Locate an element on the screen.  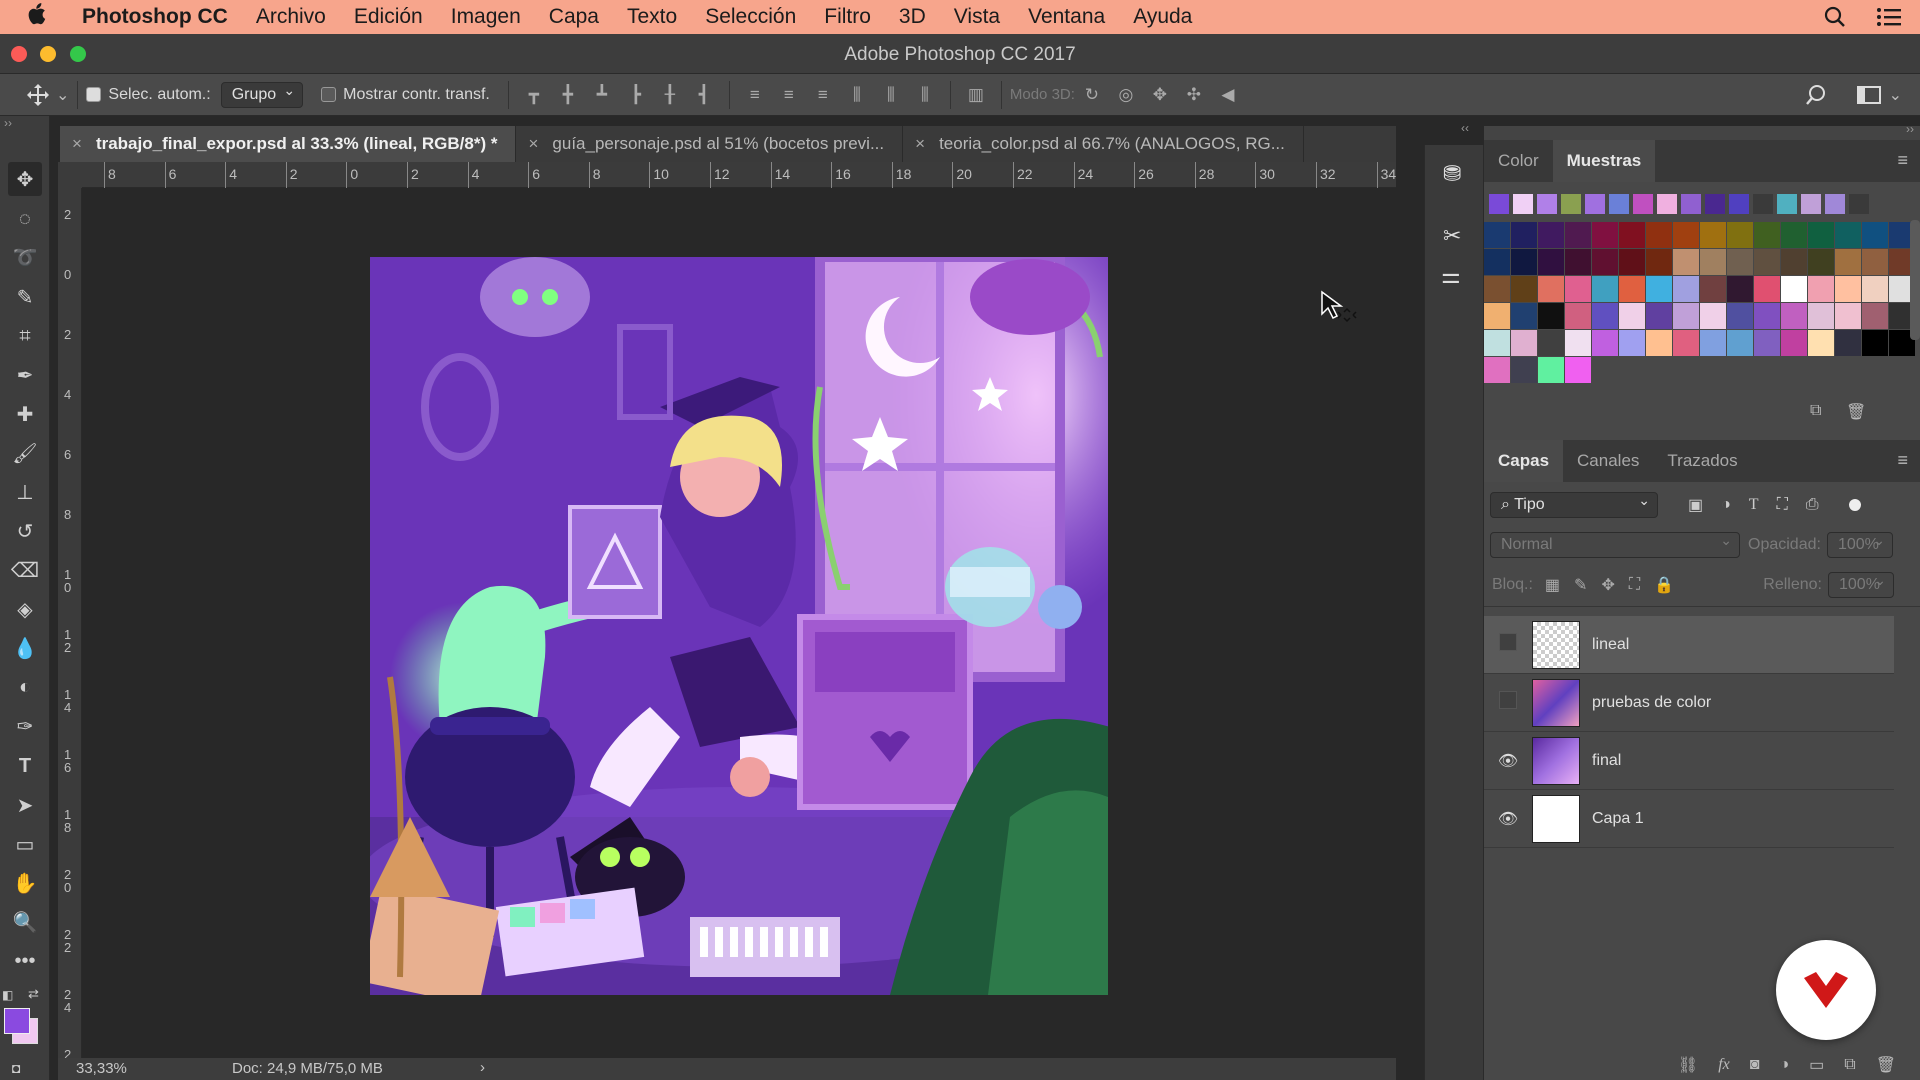
tab-canales: Canales is located at coordinates (1608, 461).